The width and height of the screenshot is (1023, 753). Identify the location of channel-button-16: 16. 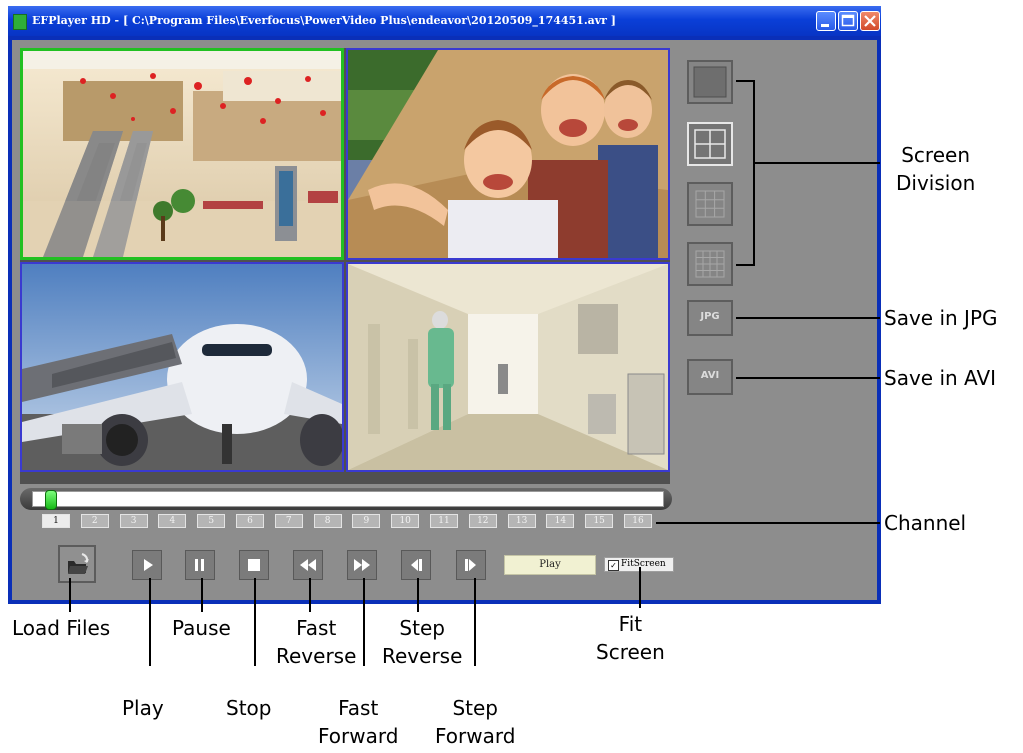
(638, 521).